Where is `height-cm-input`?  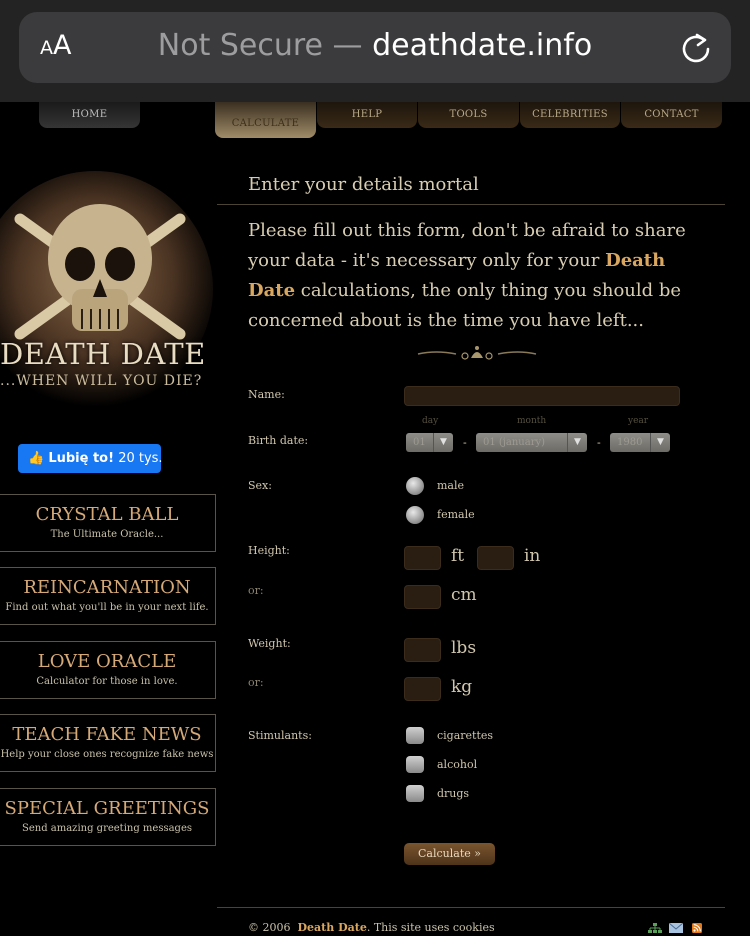
height-cm-input is located at coordinates (422, 597).